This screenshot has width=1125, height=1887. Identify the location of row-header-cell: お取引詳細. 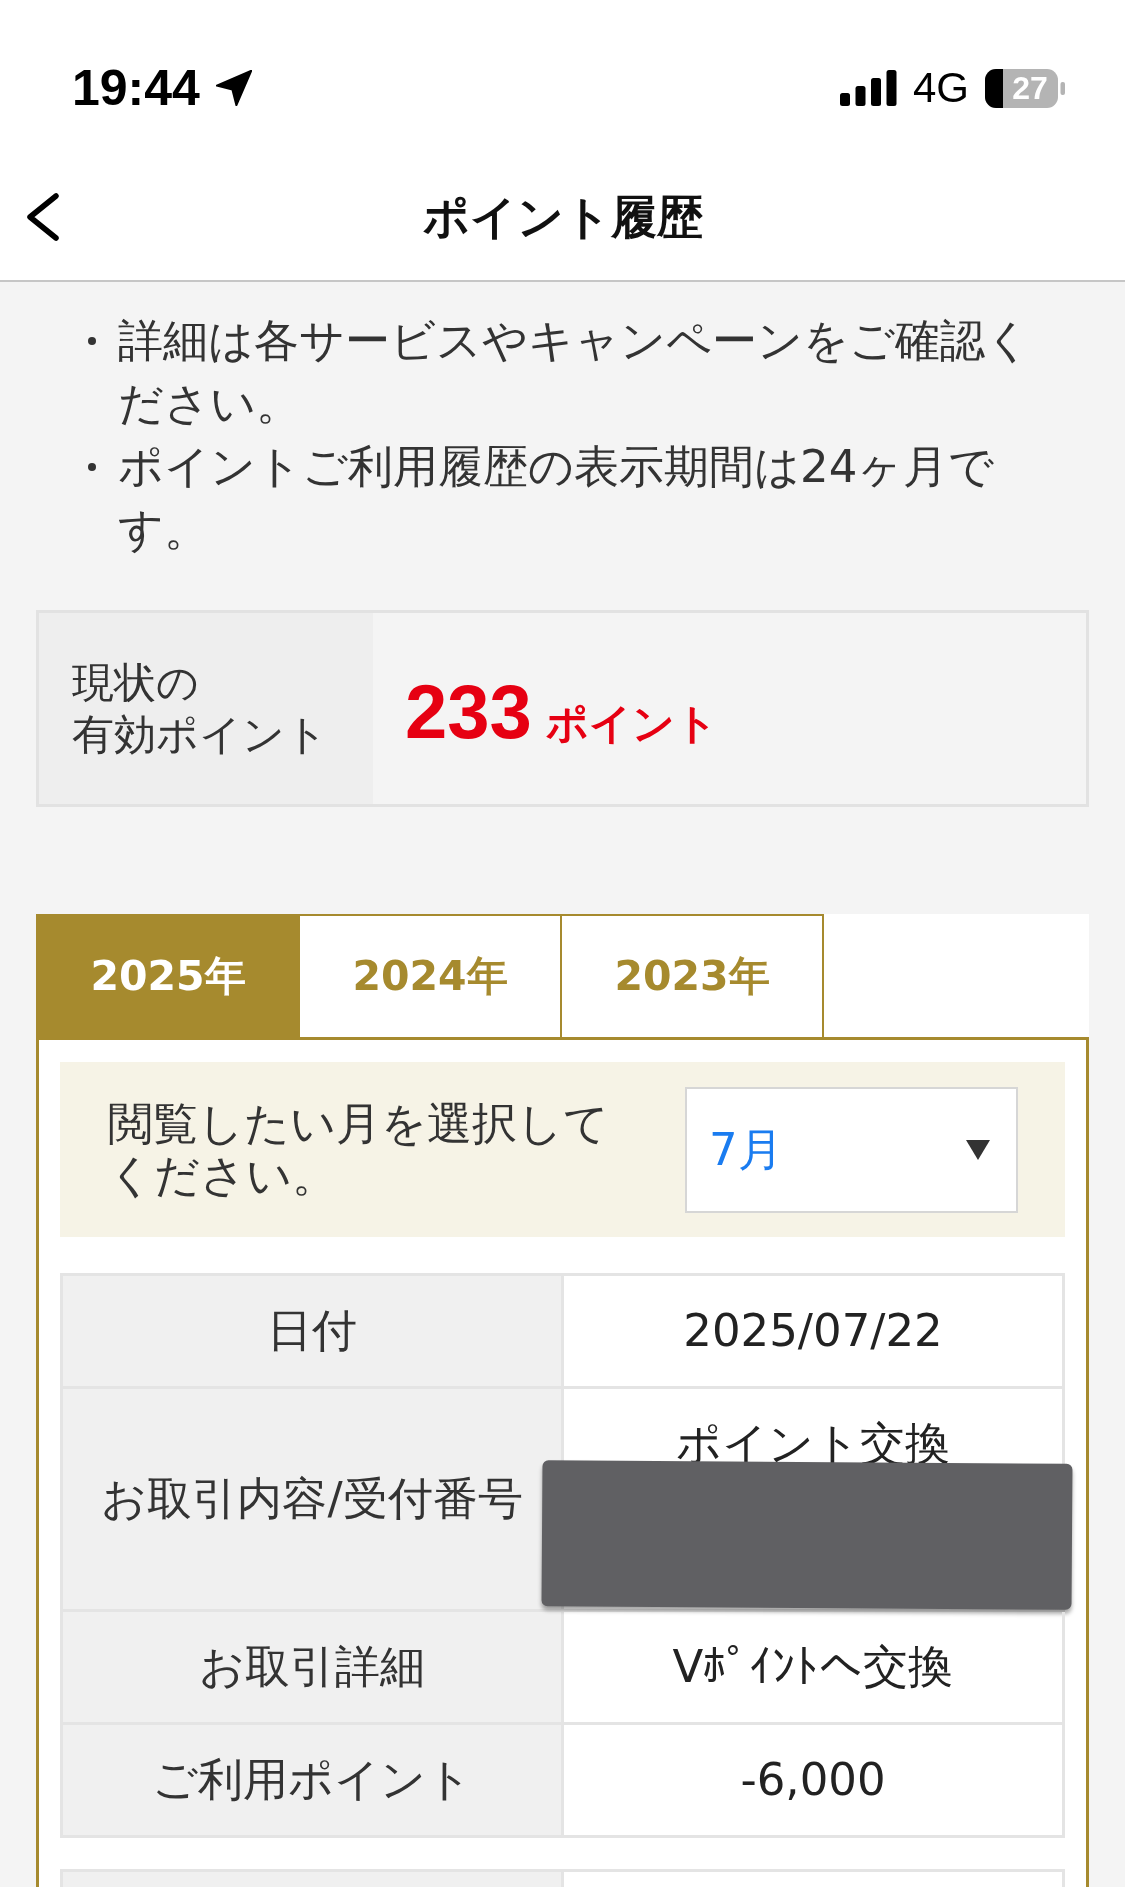
(313, 1668).